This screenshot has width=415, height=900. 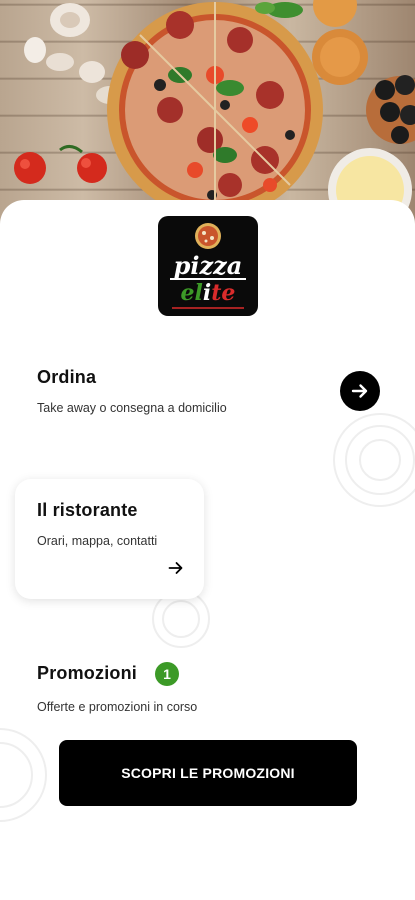 I want to click on promotions-count-badge: 1, so click(x=167, y=674).